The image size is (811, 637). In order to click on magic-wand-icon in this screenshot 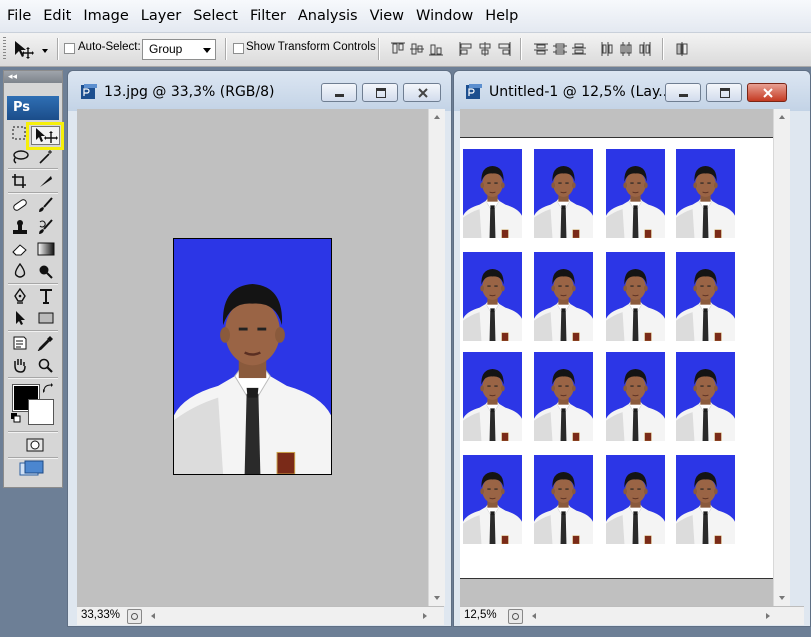, I will do `click(45, 157)`.